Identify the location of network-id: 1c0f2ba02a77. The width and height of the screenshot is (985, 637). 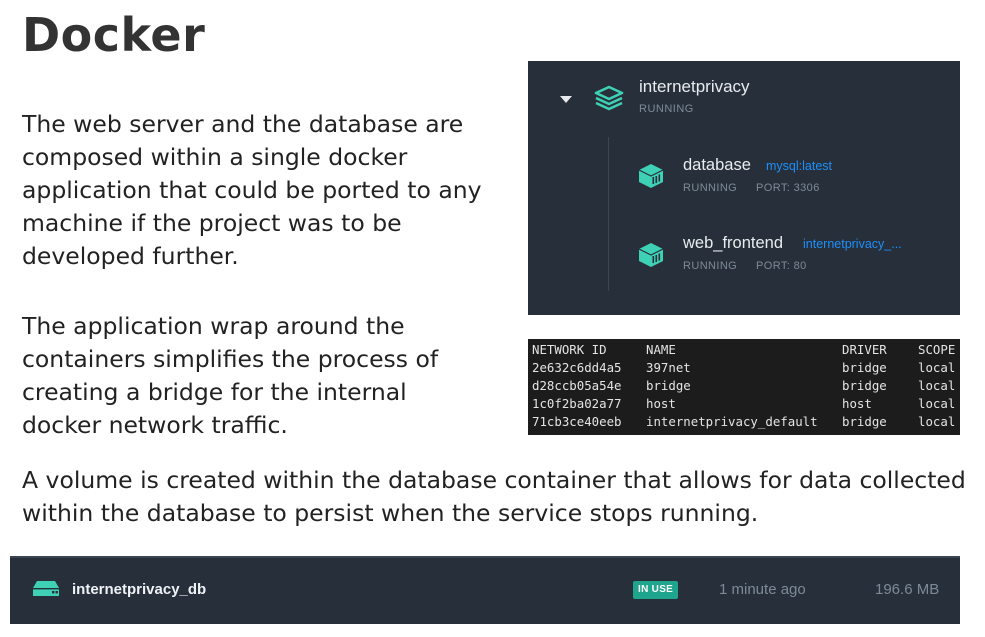
(577, 403).